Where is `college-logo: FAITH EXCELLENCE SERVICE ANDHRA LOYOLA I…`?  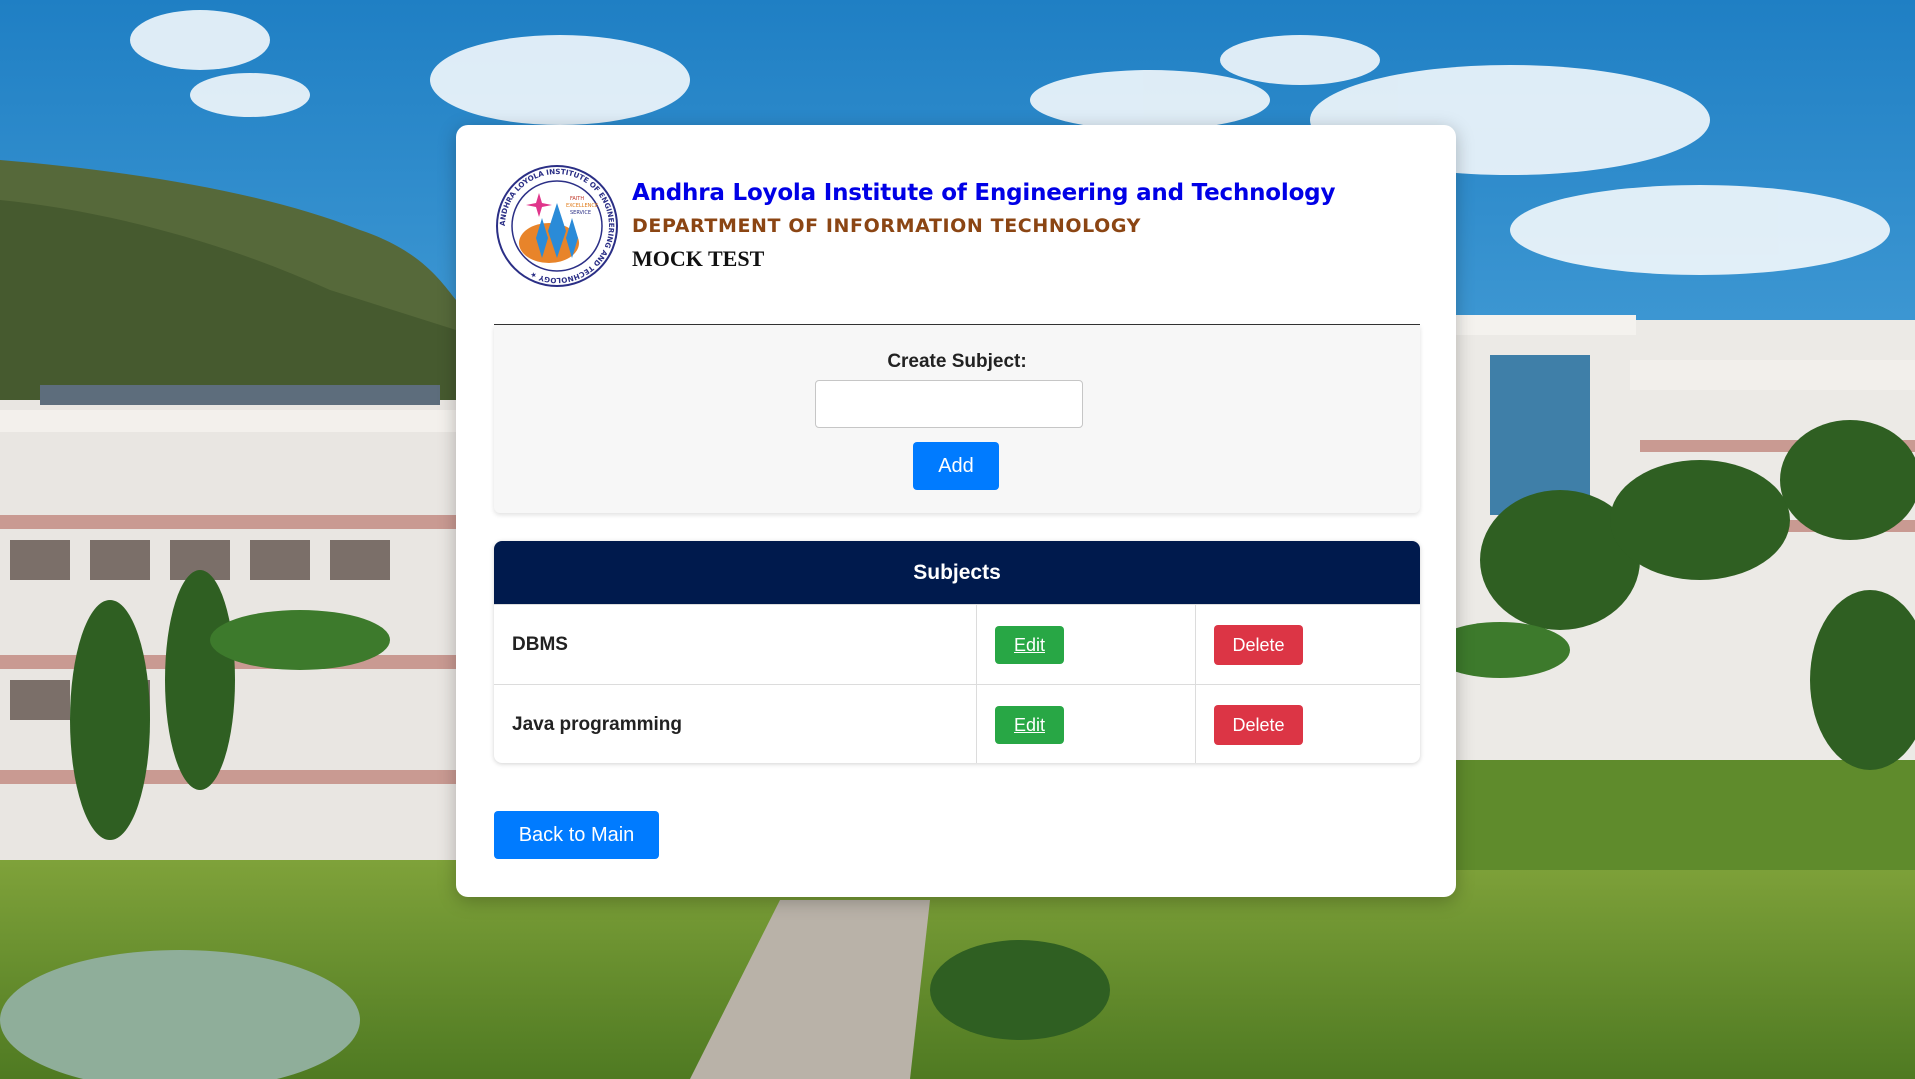 college-logo: FAITH EXCELLENCE SERVICE ANDHRA LOYOLA I… is located at coordinates (557, 226).